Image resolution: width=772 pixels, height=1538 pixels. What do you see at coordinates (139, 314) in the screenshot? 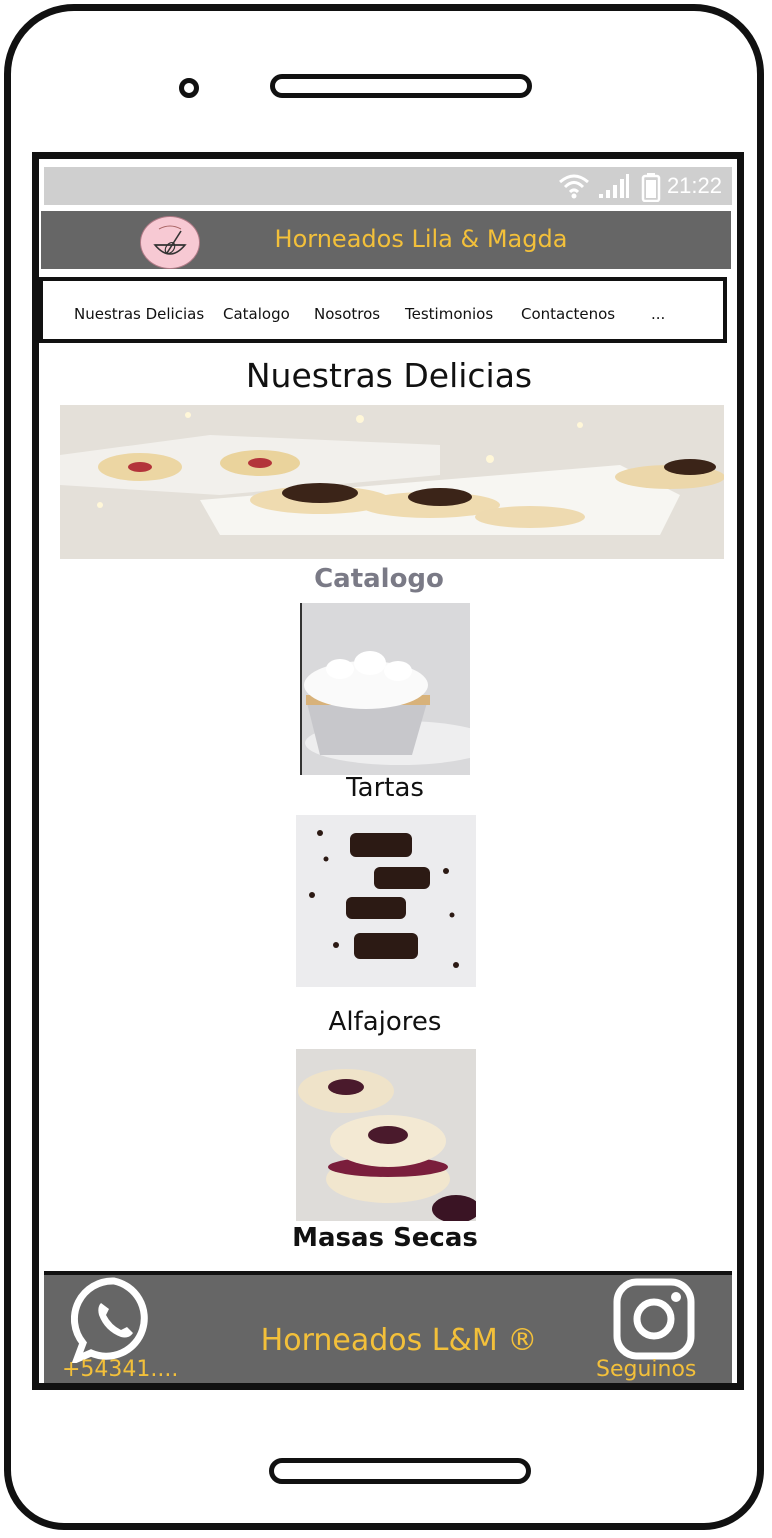
I see `nav-item-nuestras-delicias: Nuestras Delicias` at bounding box center [139, 314].